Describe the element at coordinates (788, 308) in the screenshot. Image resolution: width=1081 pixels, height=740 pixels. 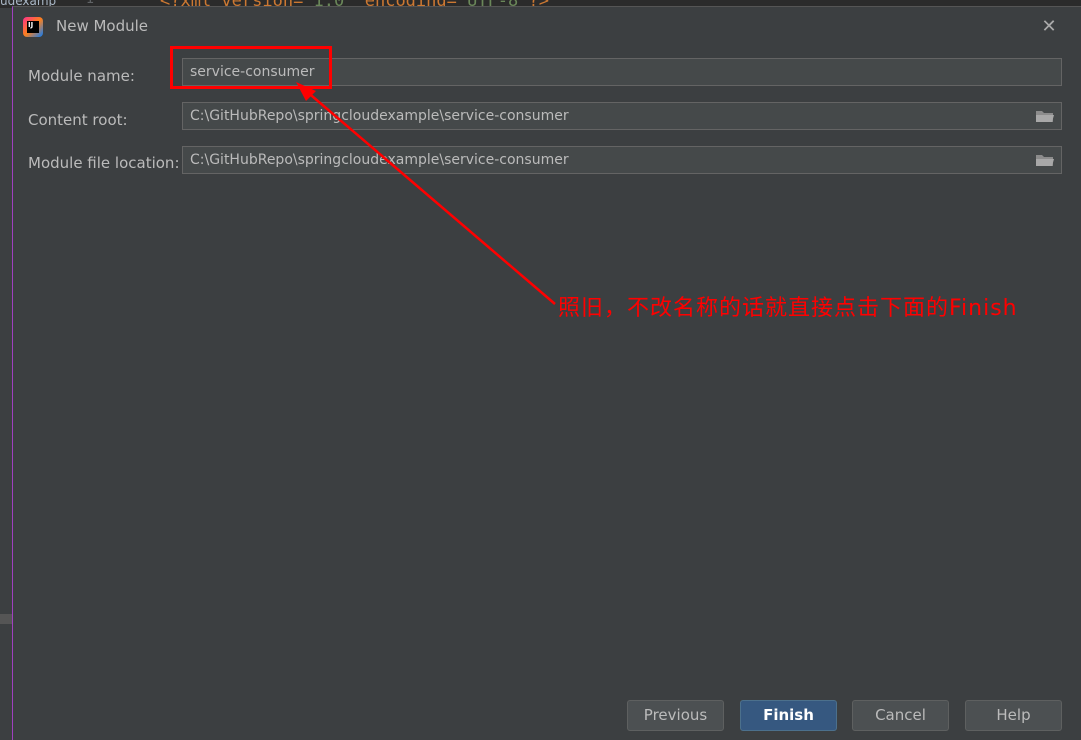
I see `annotation-text: 照旧，不改名称的话就直接点击下面的Finish` at that location.